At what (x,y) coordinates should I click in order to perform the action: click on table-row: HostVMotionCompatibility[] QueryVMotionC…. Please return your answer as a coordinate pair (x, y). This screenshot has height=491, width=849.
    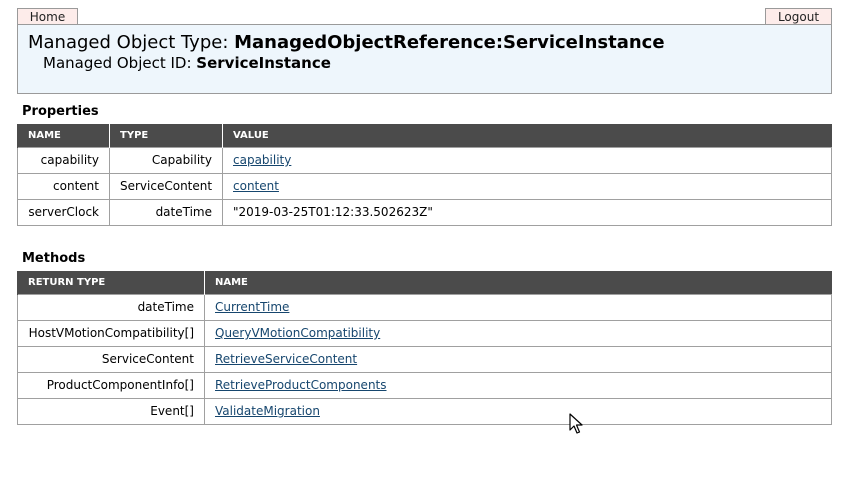
    Looking at the image, I should click on (424, 333).